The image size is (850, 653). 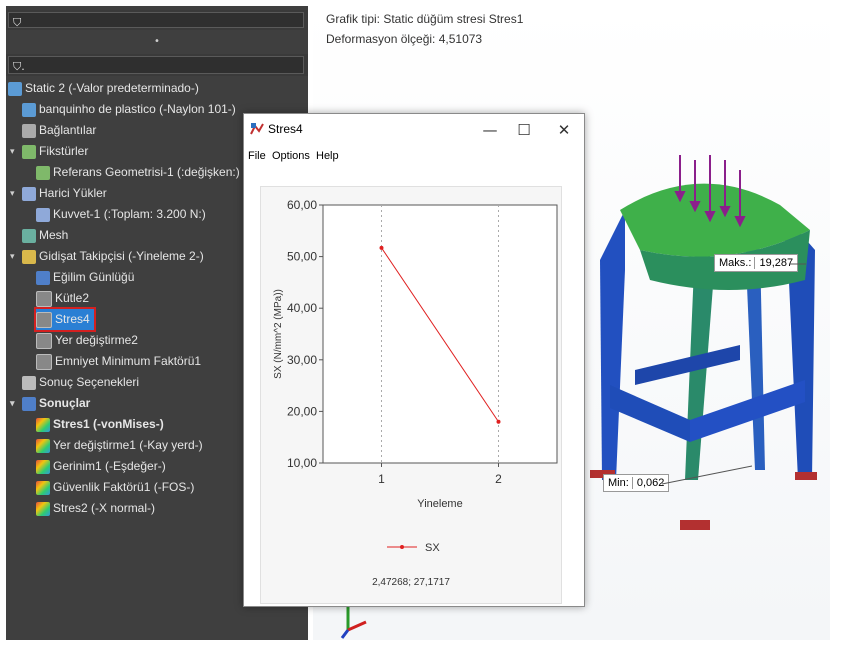 I want to click on study-icon, so click(x=15, y=88).